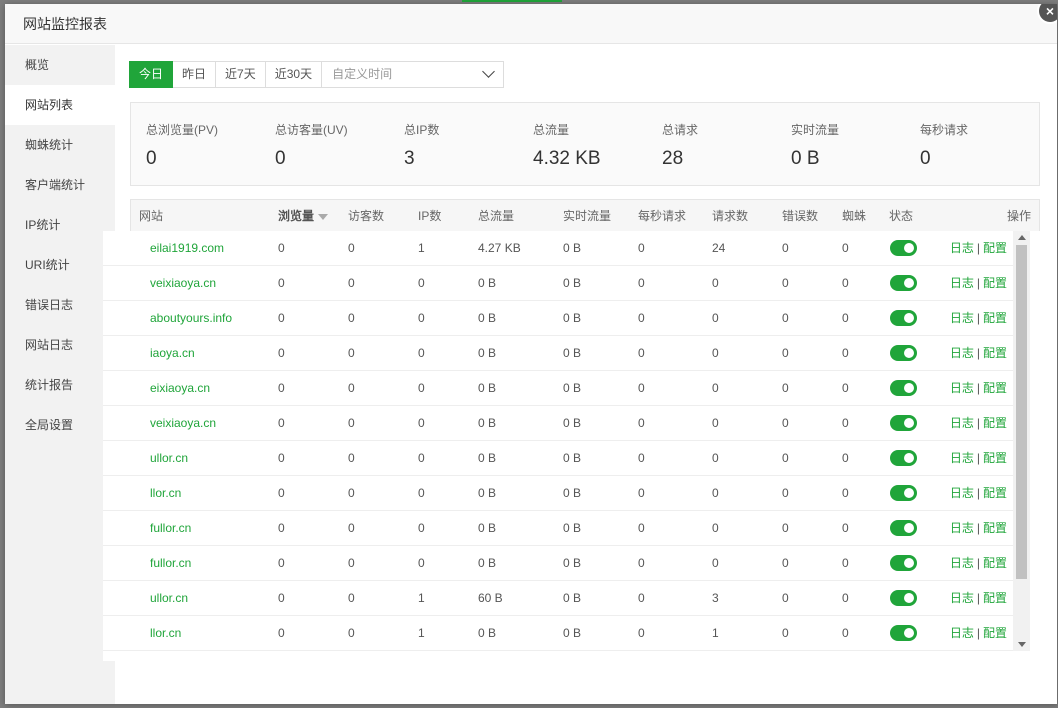 The height and width of the screenshot is (708, 1058). I want to click on cell-site: iaoya.cn, so click(172, 353).